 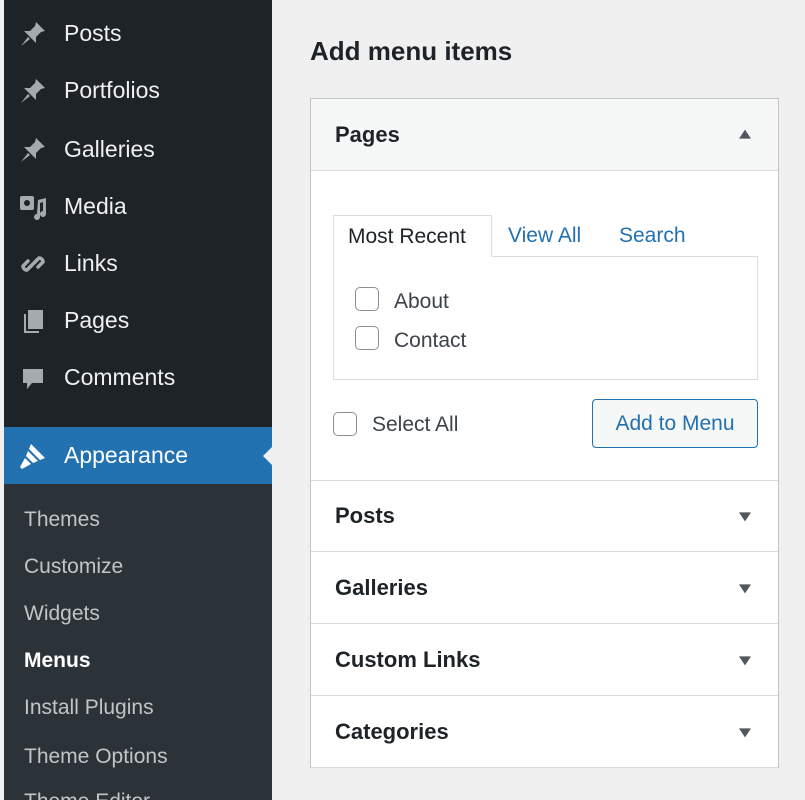 I want to click on section-label: Custom Links, so click(x=408, y=659).